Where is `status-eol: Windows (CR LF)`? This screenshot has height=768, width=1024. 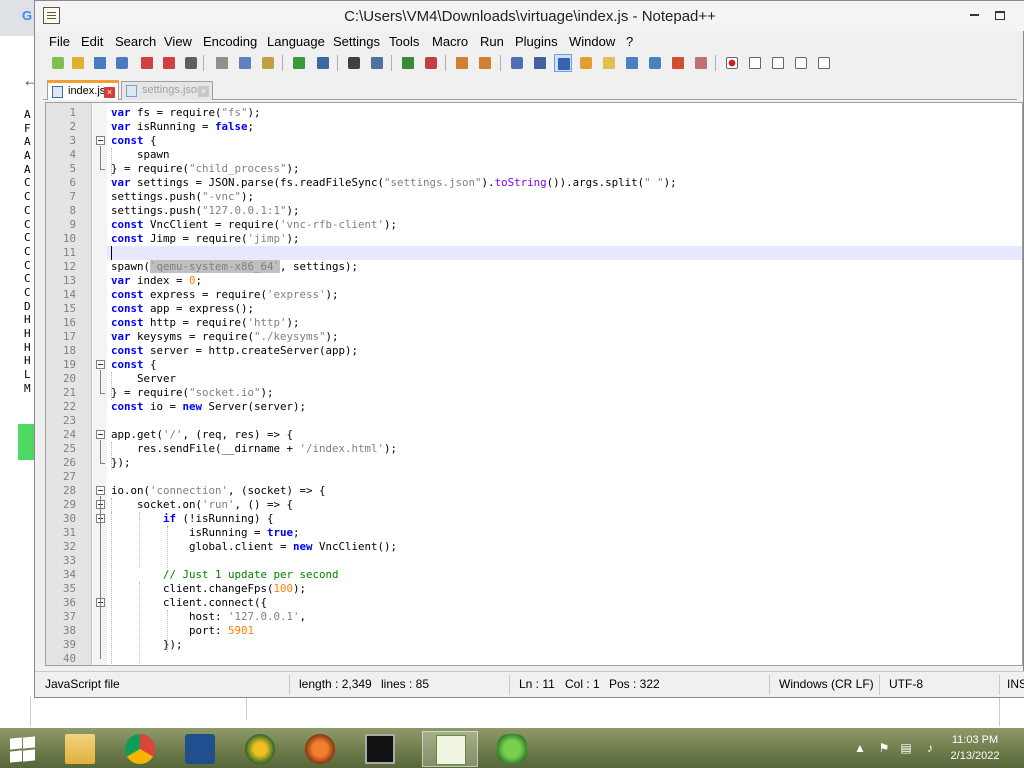
status-eol: Windows (CR LF) is located at coordinates (823, 685).